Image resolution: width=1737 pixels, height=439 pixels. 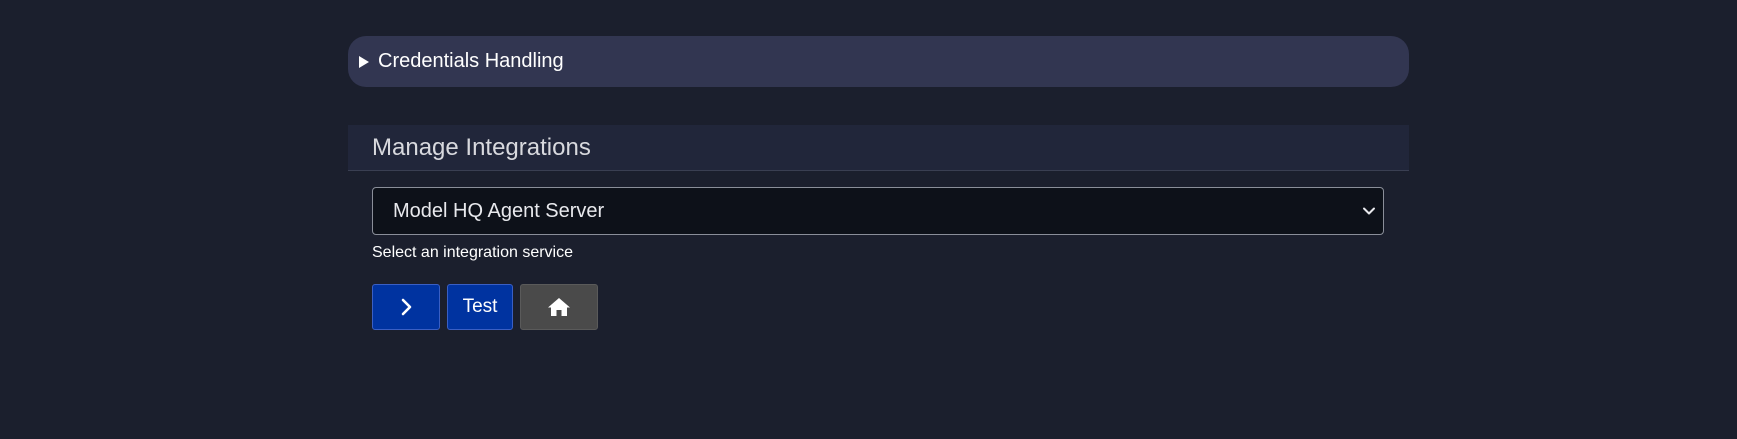 I want to click on home-button, so click(x=559, y=307).